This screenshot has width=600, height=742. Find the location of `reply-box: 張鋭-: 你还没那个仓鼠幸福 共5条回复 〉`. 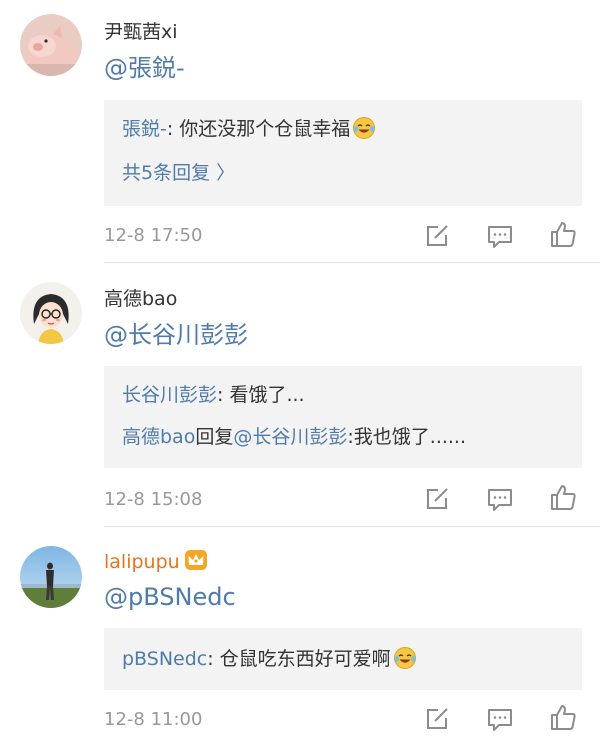

reply-box: 張鋭-: 你还没那个仓鼠幸福 共5条回复 〉 is located at coordinates (343, 153).